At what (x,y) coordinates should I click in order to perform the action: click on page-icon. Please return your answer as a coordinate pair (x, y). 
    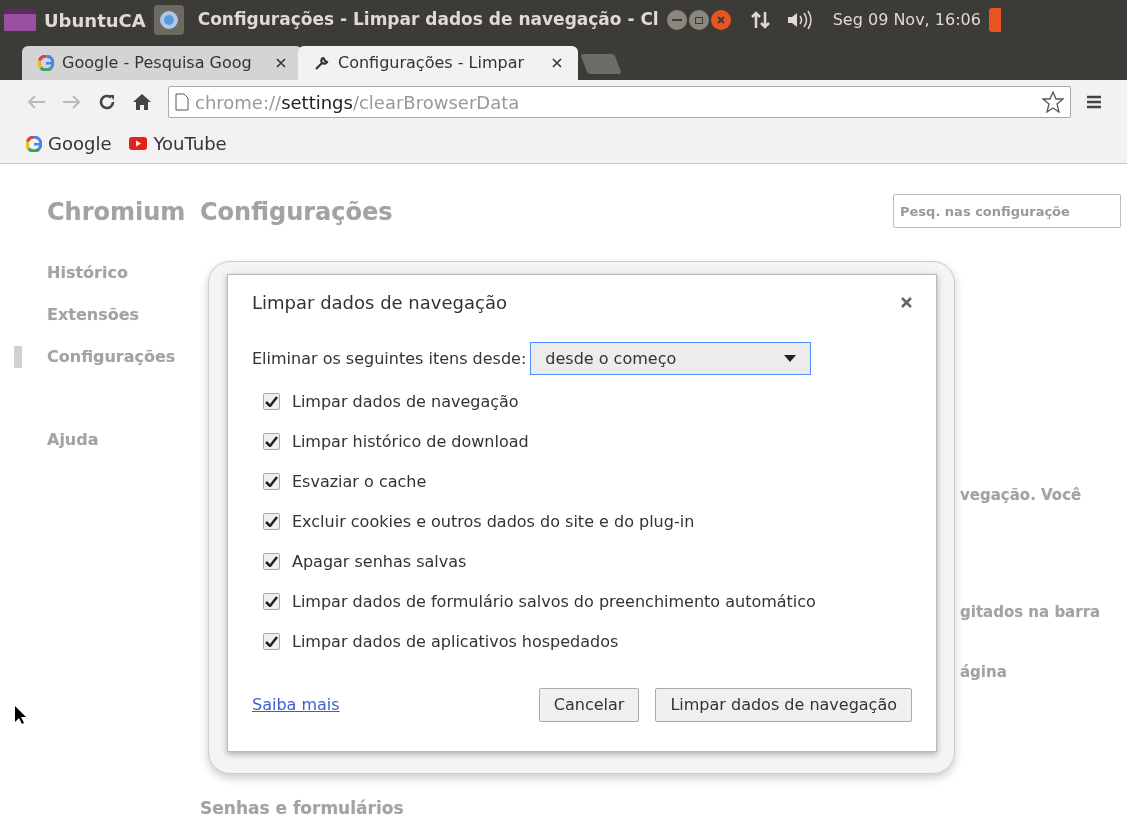
    Looking at the image, I should click on (182, 102).